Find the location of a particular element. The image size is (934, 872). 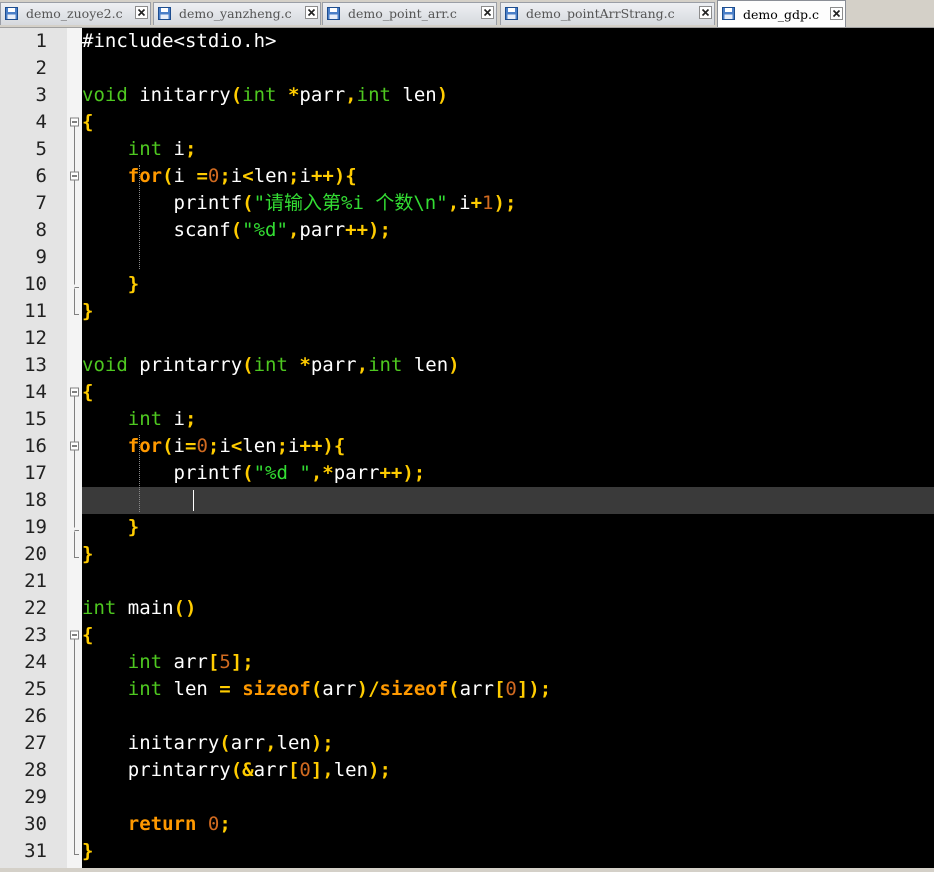

text-caret is located at coordinates (193, 500).